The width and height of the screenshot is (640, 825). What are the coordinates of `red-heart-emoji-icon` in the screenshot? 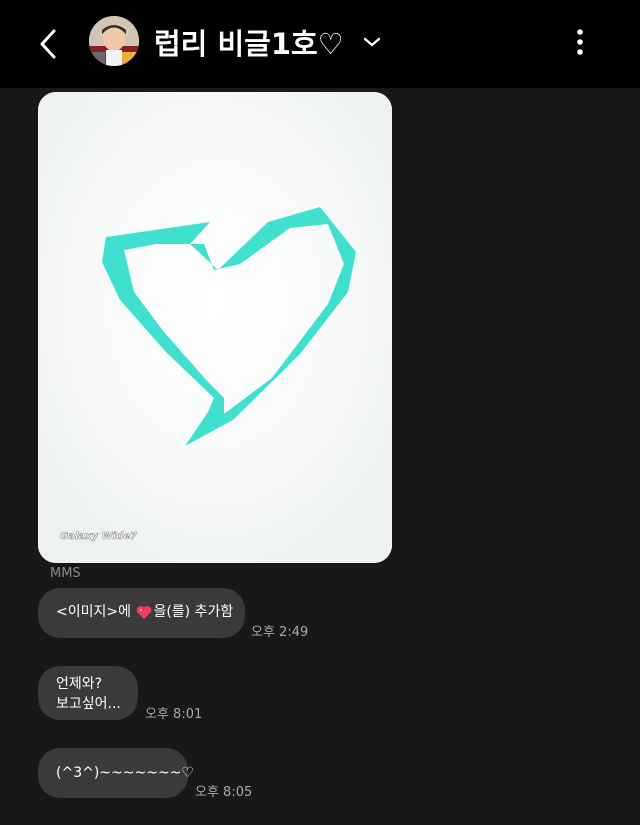 It's located at (144, 612).